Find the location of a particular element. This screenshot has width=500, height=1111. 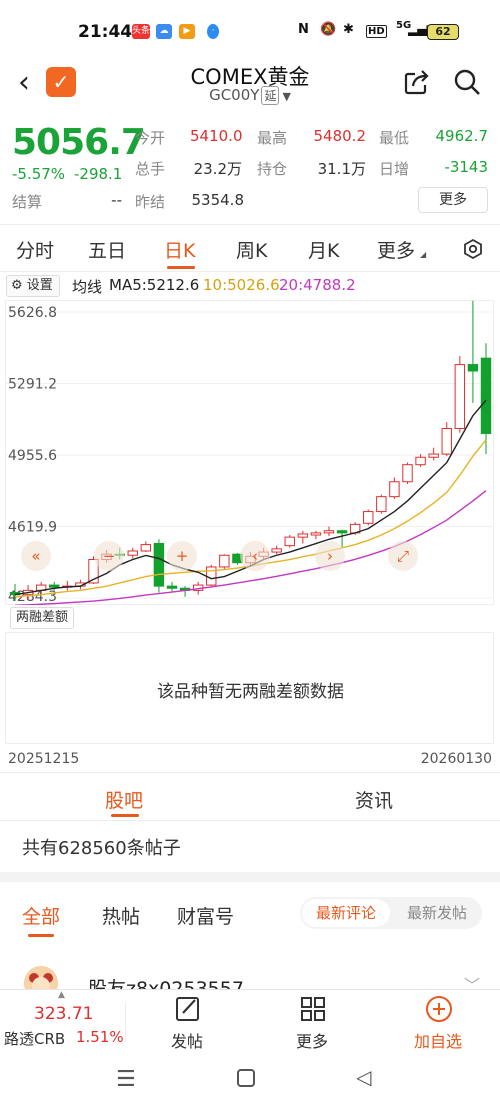

margin-panel: 该品种暂无两融差额数据 is located at coordinates (249, 688).